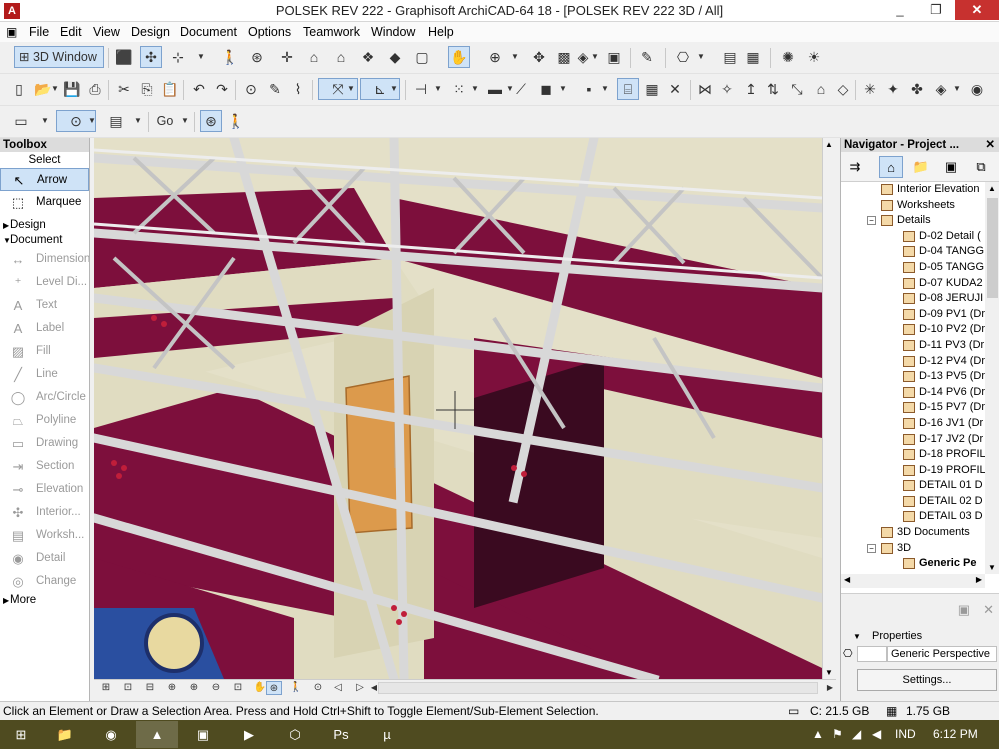  I want to click on tree-item: D-02 Detail (, so click(913, 237).